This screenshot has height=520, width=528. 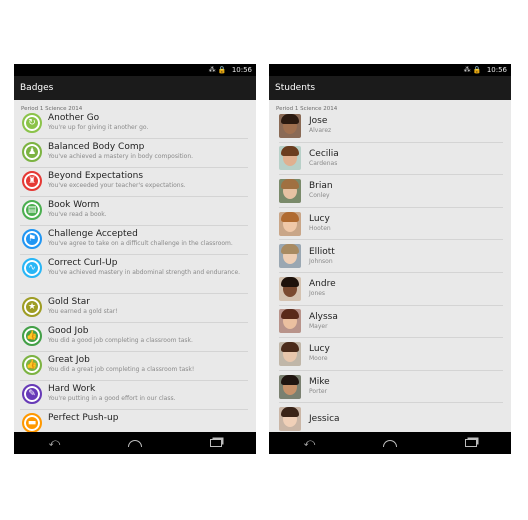 I want to click on badge-glyph: ✎, so click(x=32, y=394).